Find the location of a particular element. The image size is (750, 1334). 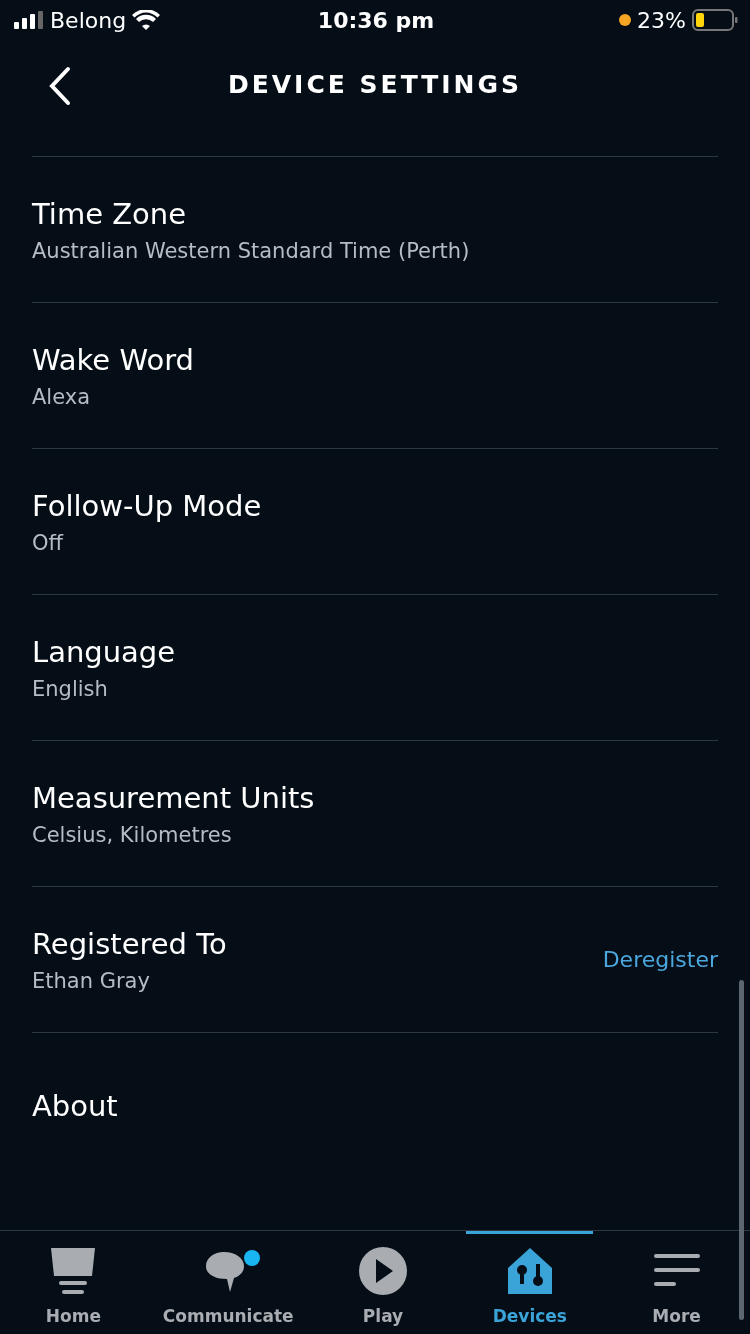

setting-value: Australian Western Standard Time (Perth) is located at coordinates (251, 251).